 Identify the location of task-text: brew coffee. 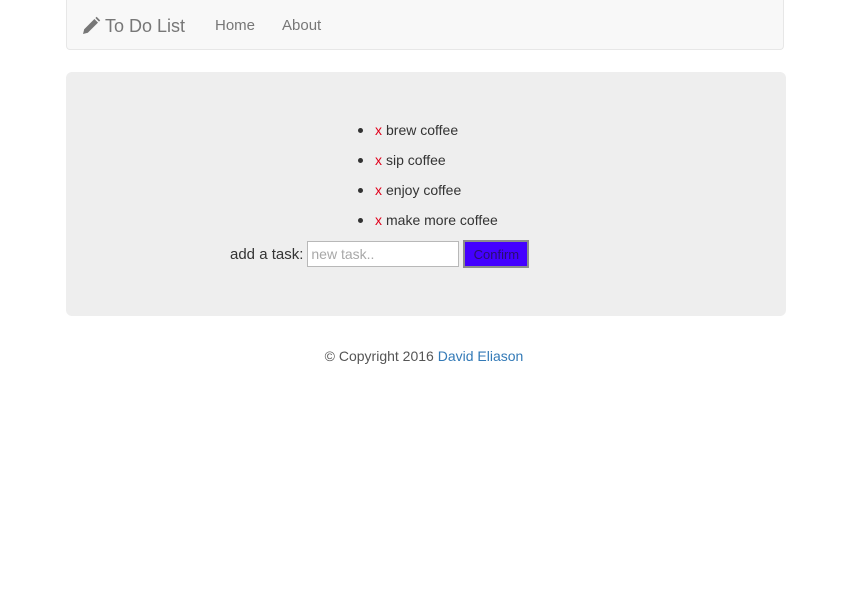
(422, 130).